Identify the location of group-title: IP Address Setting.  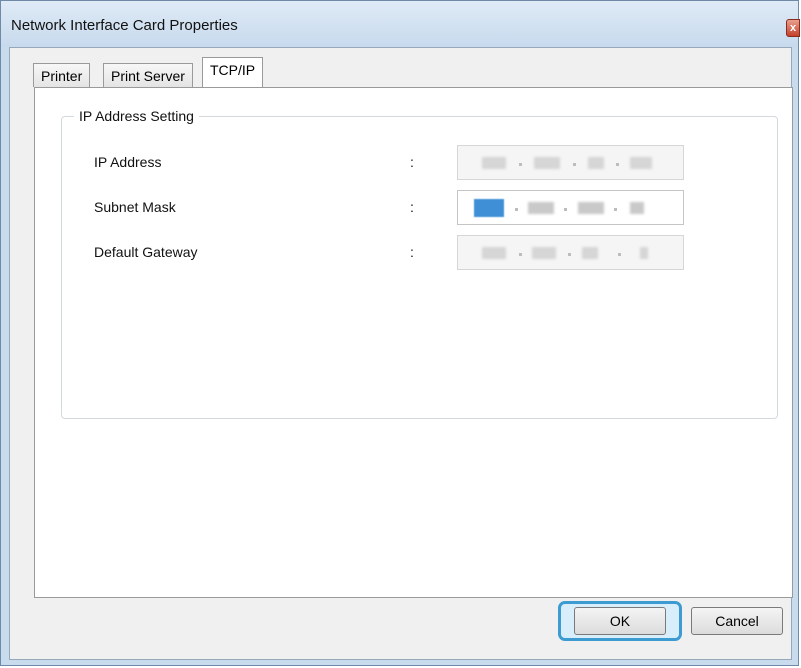
(136, 116).